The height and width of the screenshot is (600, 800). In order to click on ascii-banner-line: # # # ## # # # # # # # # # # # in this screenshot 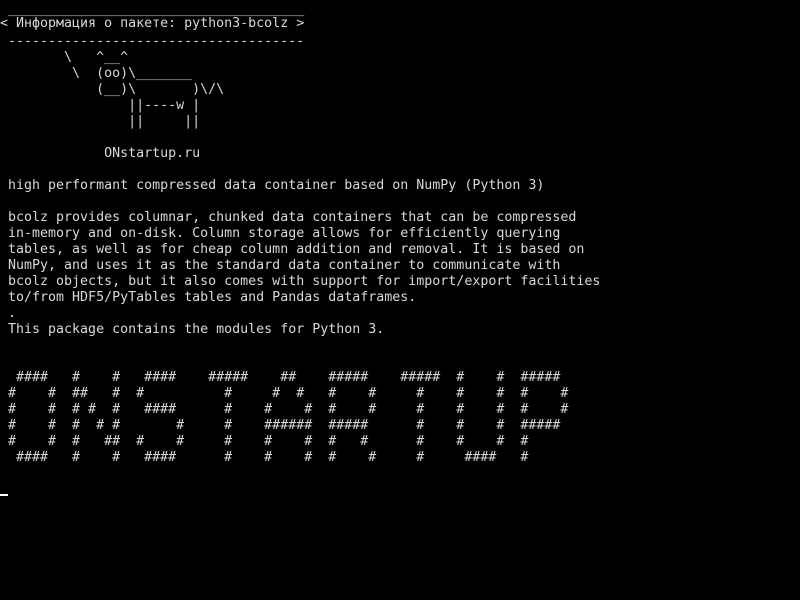, I will do `click(264, 441)`.